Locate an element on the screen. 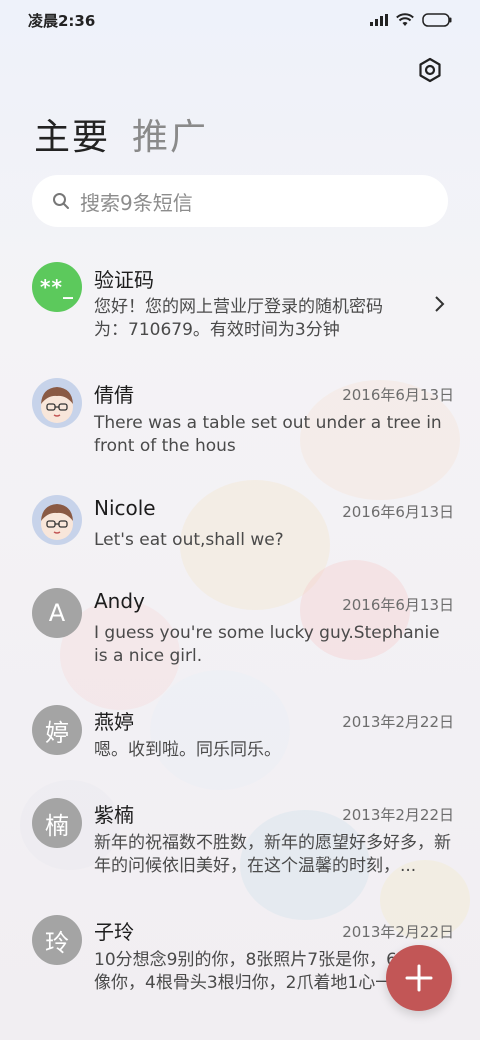 This screenshot has height=1040, width=480. search-icon is located at coordinates (61, 201).